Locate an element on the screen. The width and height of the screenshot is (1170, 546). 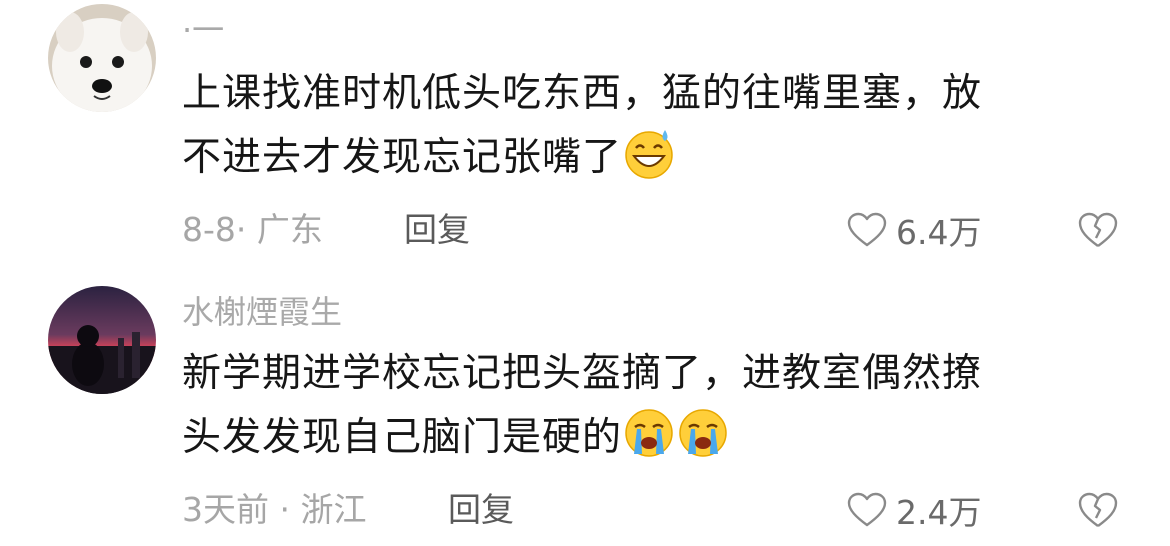
comment-meta: 8-8· 广东 is located at coordinates (252, 229).